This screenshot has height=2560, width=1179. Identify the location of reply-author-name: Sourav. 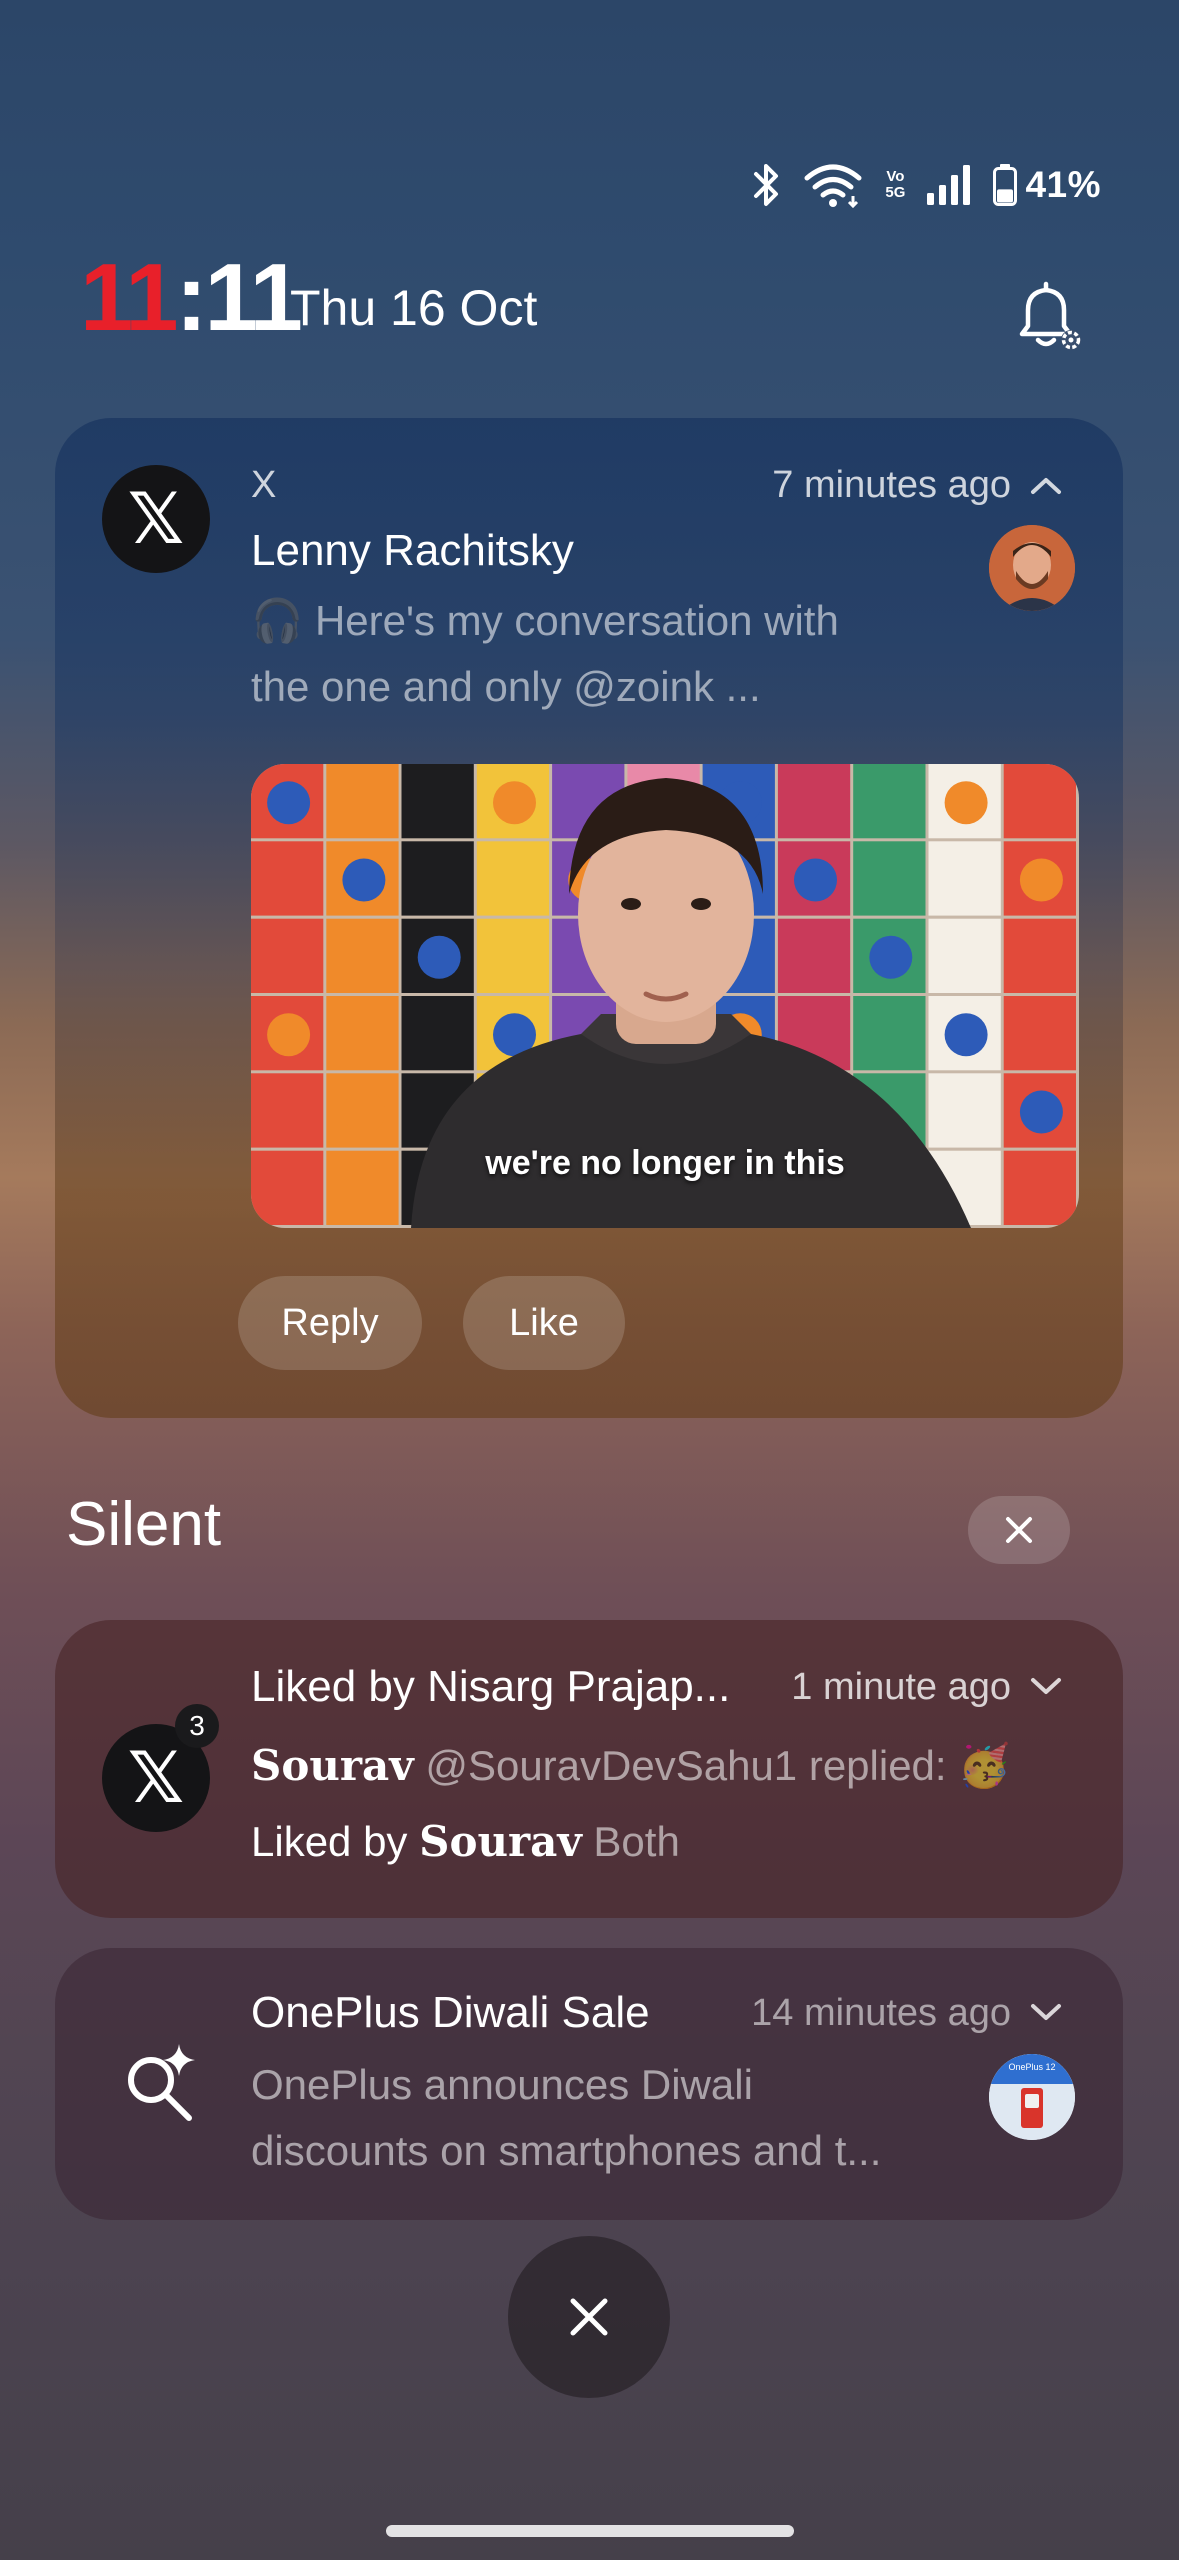
(332, 1765).